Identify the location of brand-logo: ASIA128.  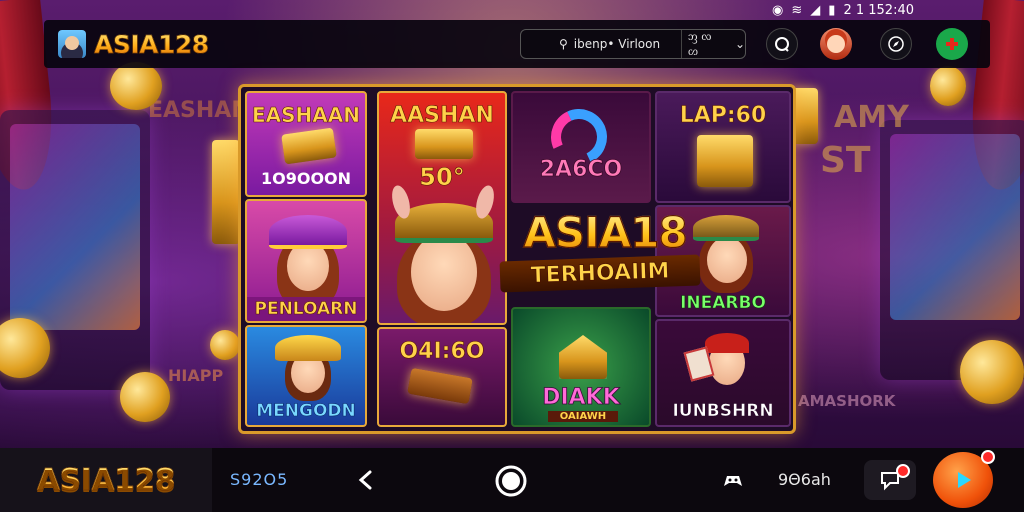
(152, 44).